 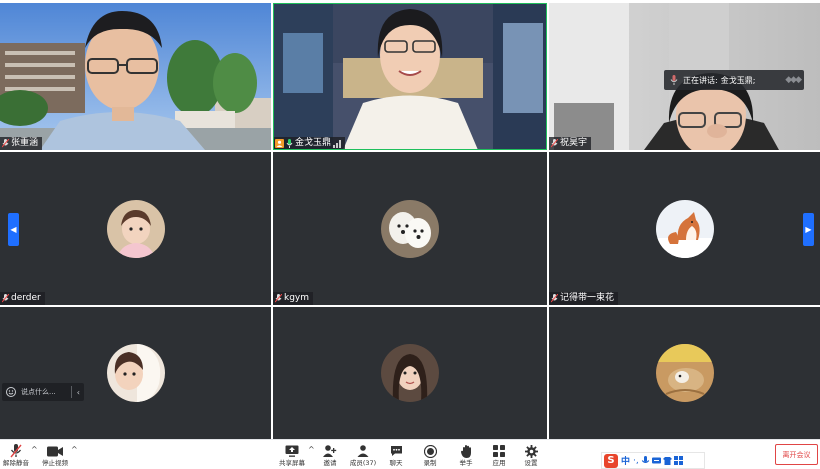 I want to click on speaking-name: 金戈玉鼎;, so click(x=738, y=80).